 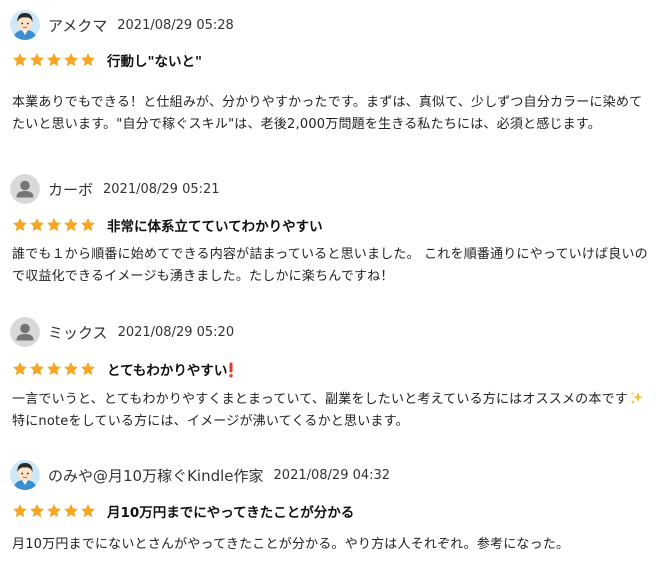 What do you see at coordinates (231, 370) in the screenshot?
I see `exclamation-emoji-icon` at bounding box center [231, 370].